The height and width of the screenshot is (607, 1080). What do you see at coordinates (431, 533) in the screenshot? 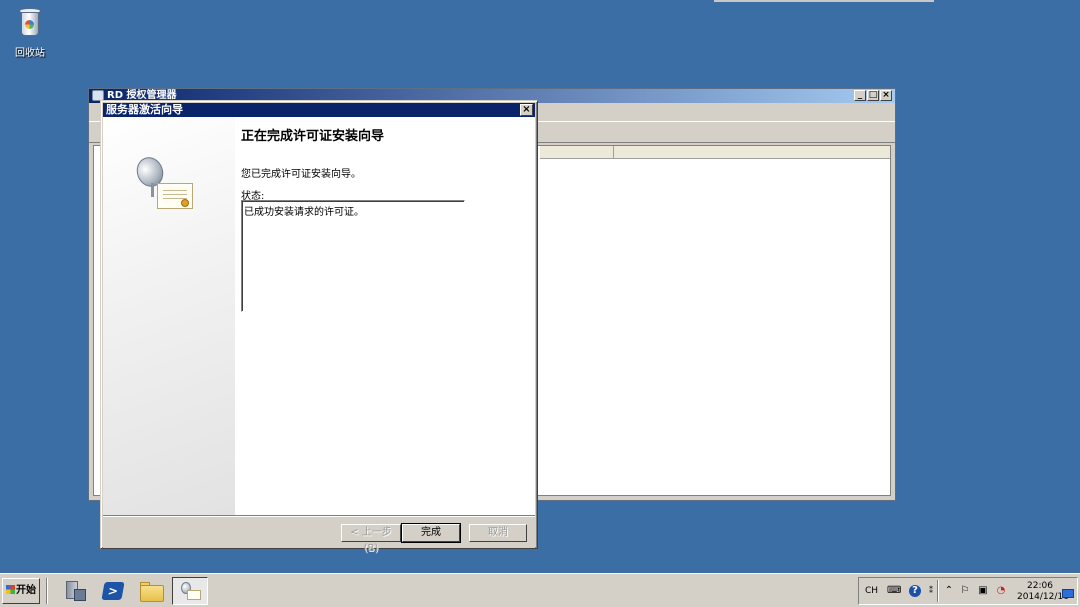
I see `finish-button: 完成` at bounding box center [431, 533].